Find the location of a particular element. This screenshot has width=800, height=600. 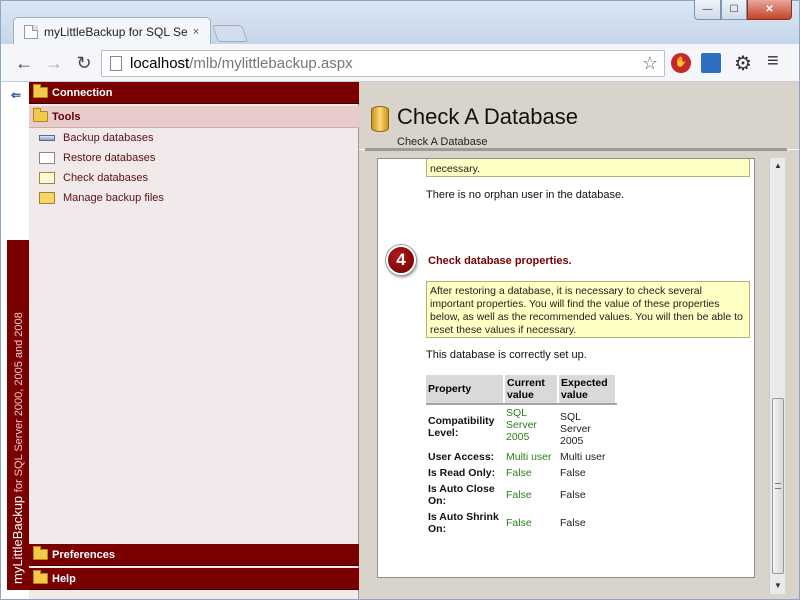

files-icon is located at coordinates (47, 198).